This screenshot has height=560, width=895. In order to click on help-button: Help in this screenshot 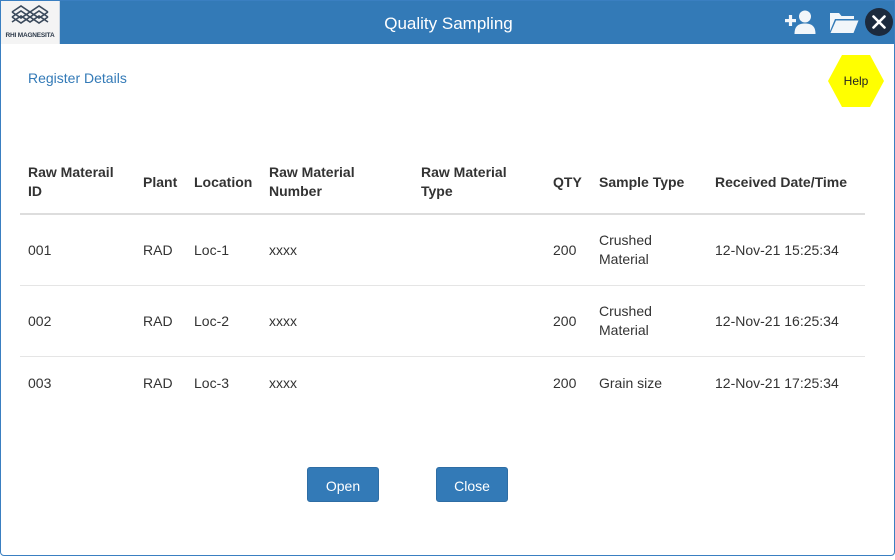, I will do `click(856, 81)`.